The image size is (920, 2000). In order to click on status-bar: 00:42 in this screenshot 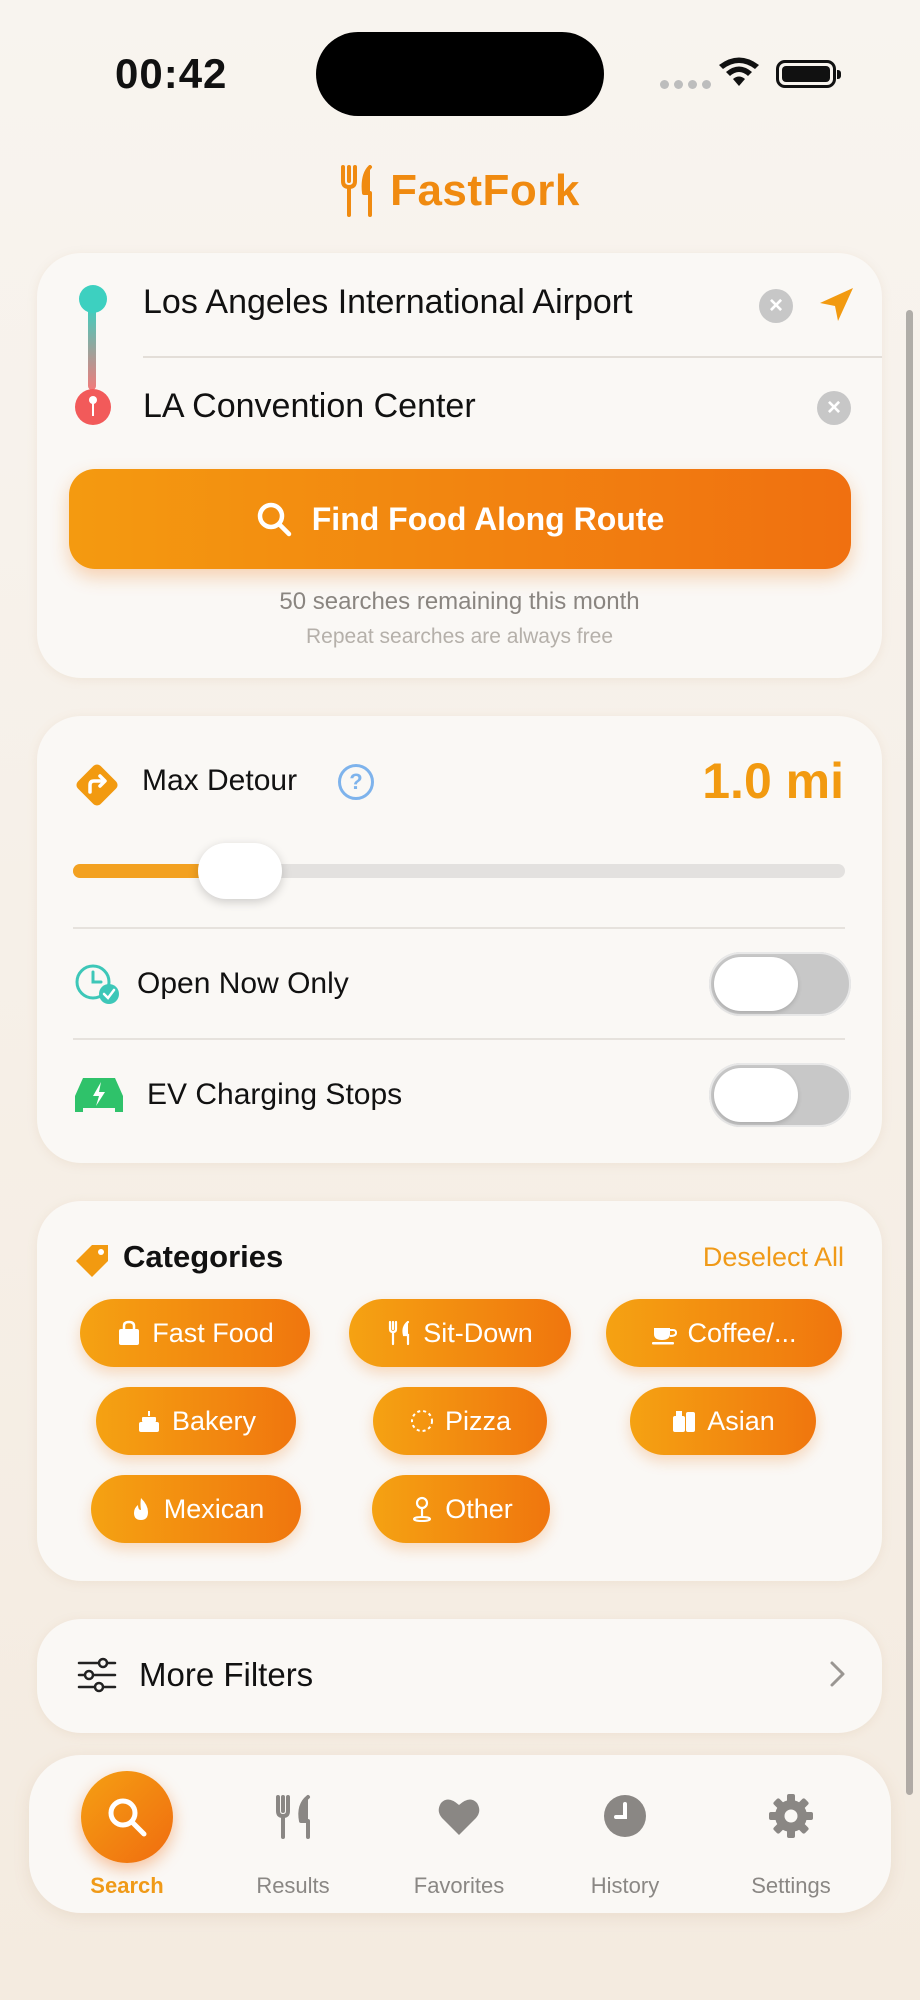, I will do `click(460, 75)`.